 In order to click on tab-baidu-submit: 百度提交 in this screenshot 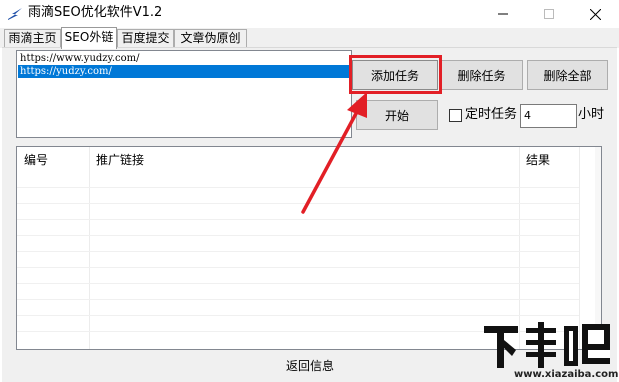, I will do `click(145, 38)`.